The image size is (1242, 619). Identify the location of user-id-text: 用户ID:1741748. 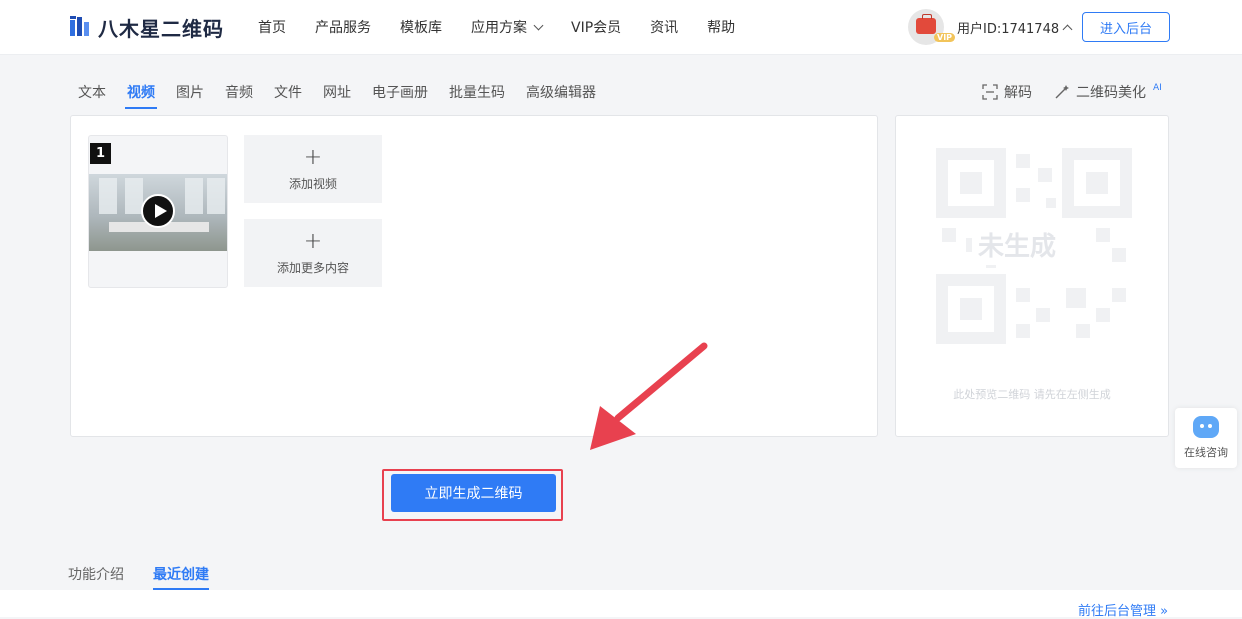
(1008, 29).